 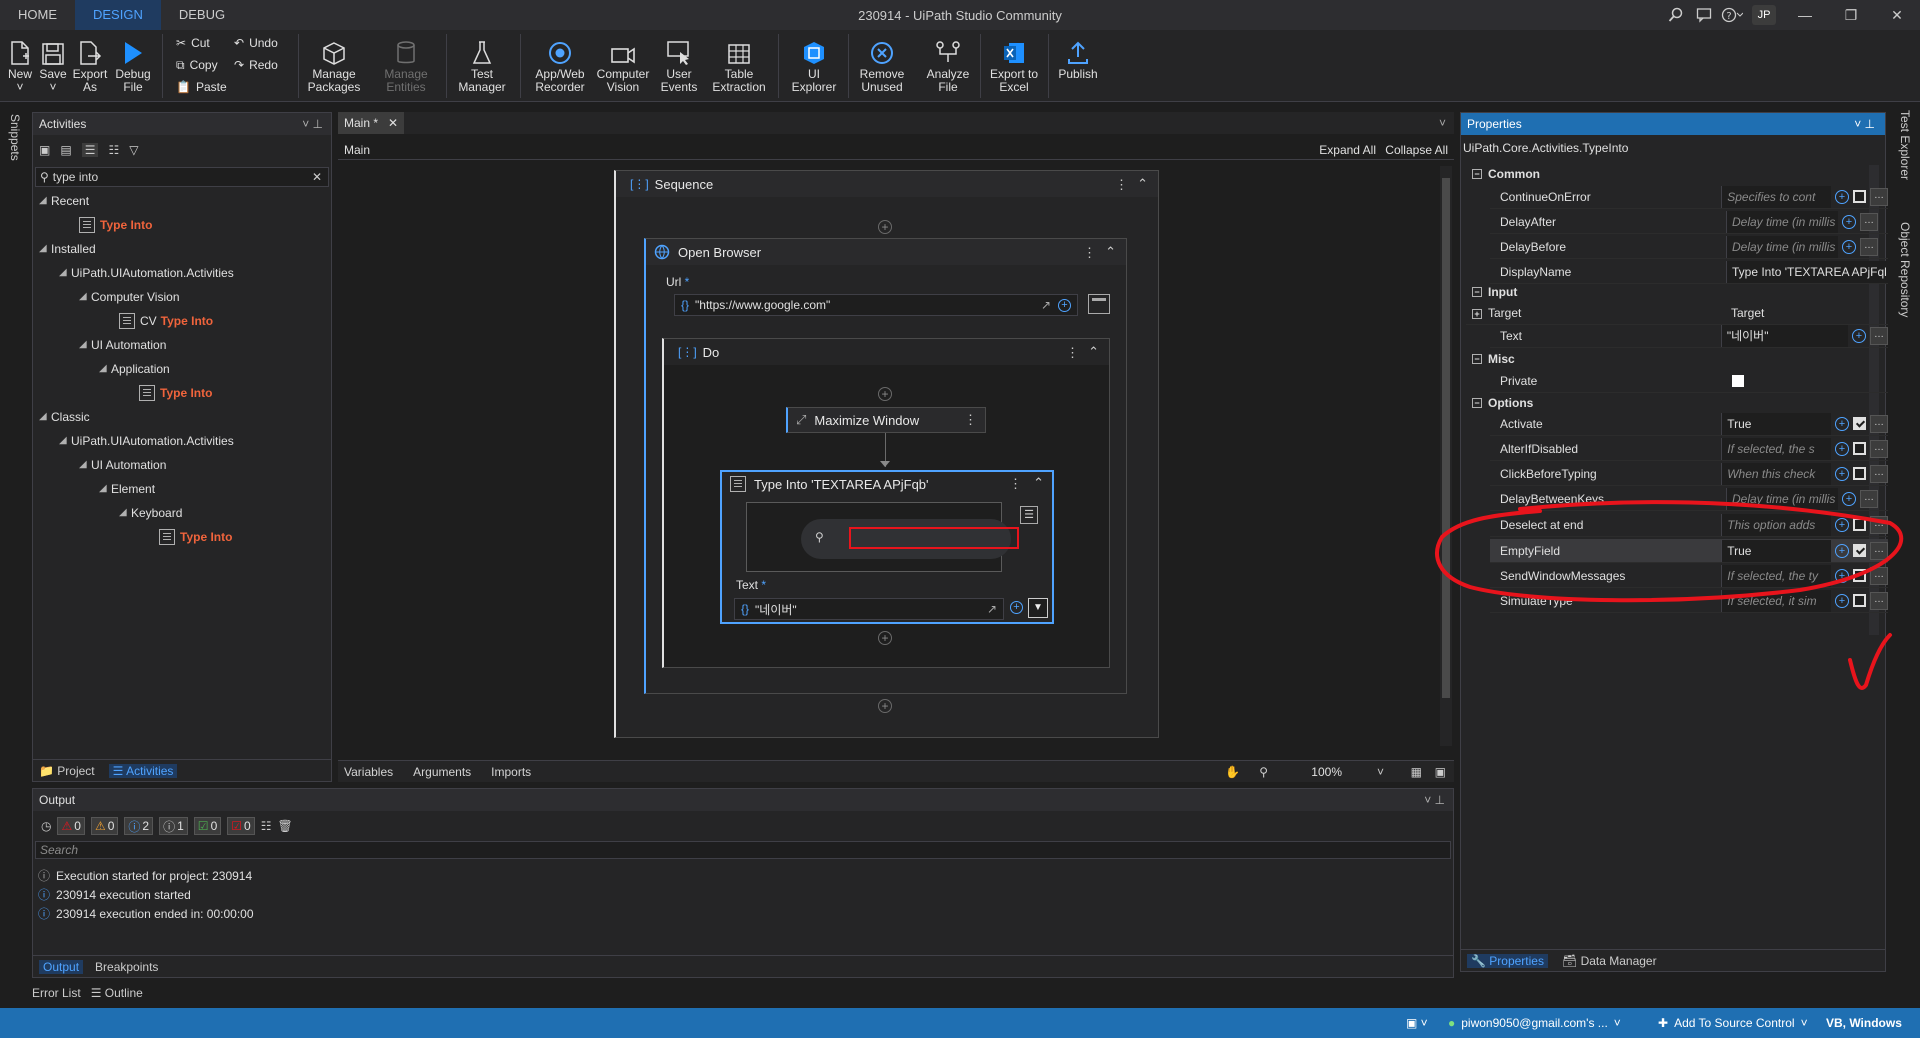 I want to click on publish-button: Publish, so click(x=1078, y=66).